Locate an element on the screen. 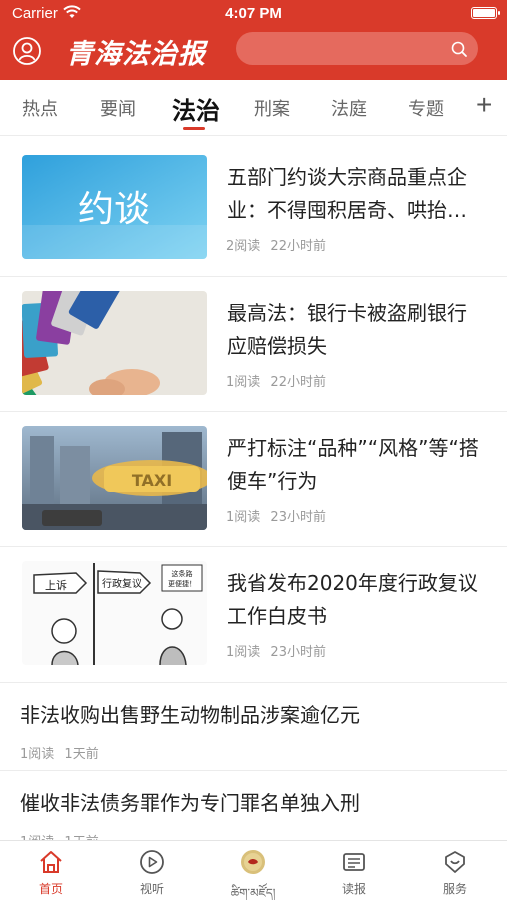 The image size is (507, 900). thumb-caption: TAXI is located at coordinates (152, 480).